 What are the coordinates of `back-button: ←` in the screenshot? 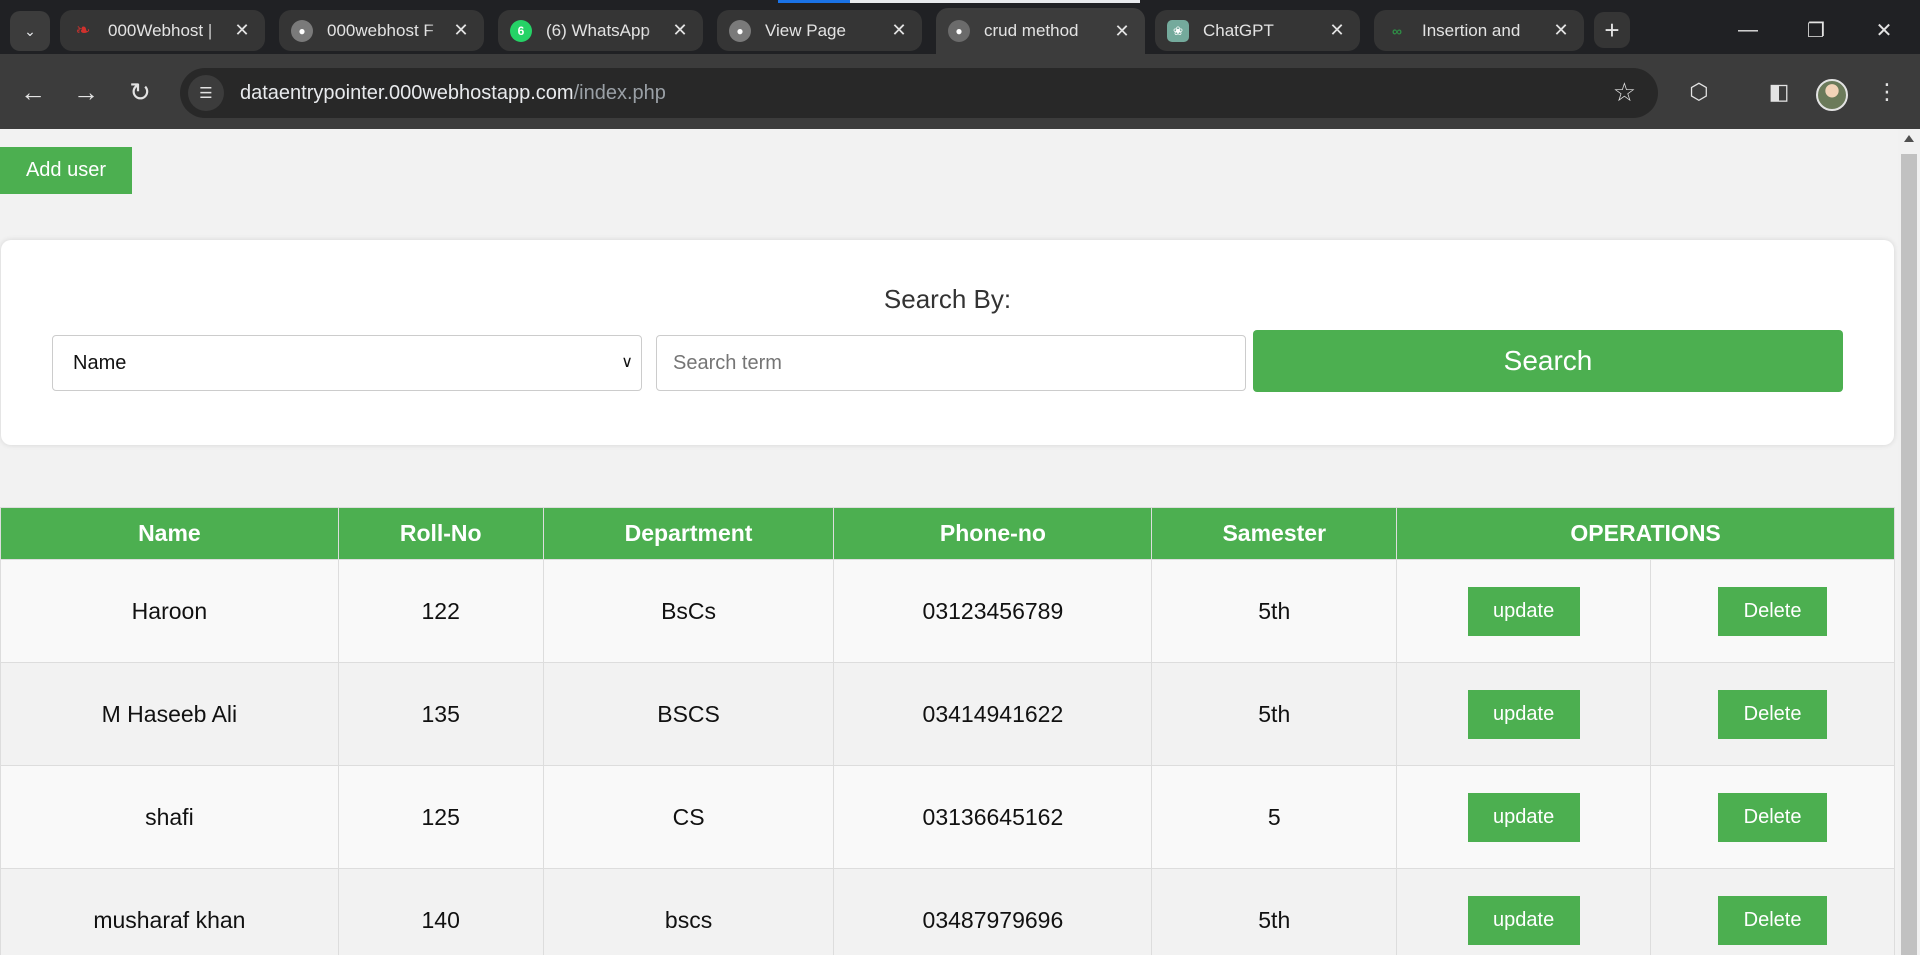 It's located at (33, 92).